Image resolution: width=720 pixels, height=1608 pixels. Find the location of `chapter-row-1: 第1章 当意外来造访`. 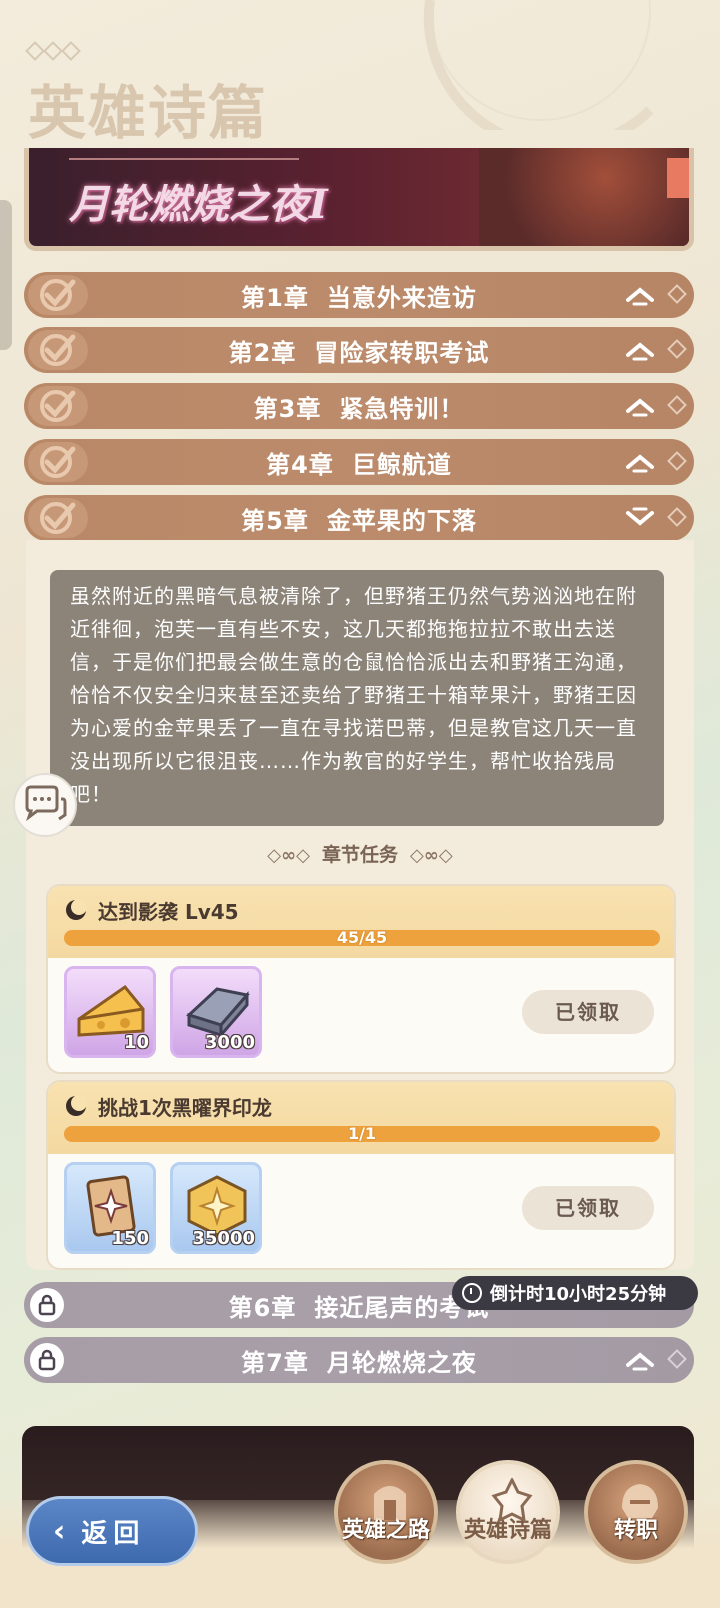

chapter-row-1: 第1章 当意外来造访 is located at coordinates (359, 295).